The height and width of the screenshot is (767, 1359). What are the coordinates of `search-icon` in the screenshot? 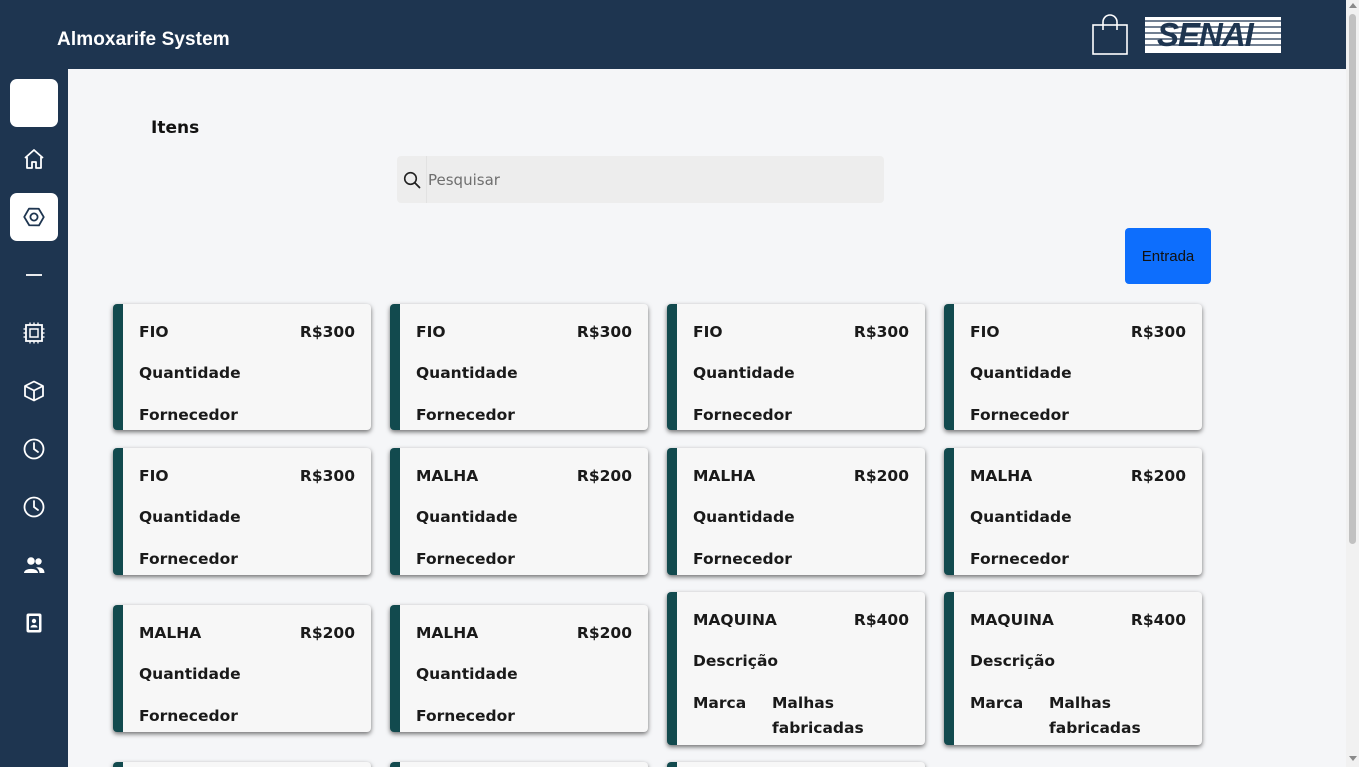 It's located at (412, 179).